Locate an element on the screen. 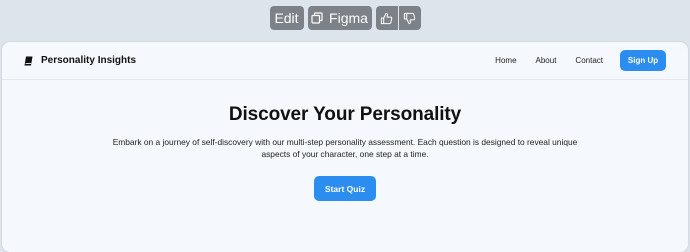  figma-button: Figma is located at coordinates (339, 18).